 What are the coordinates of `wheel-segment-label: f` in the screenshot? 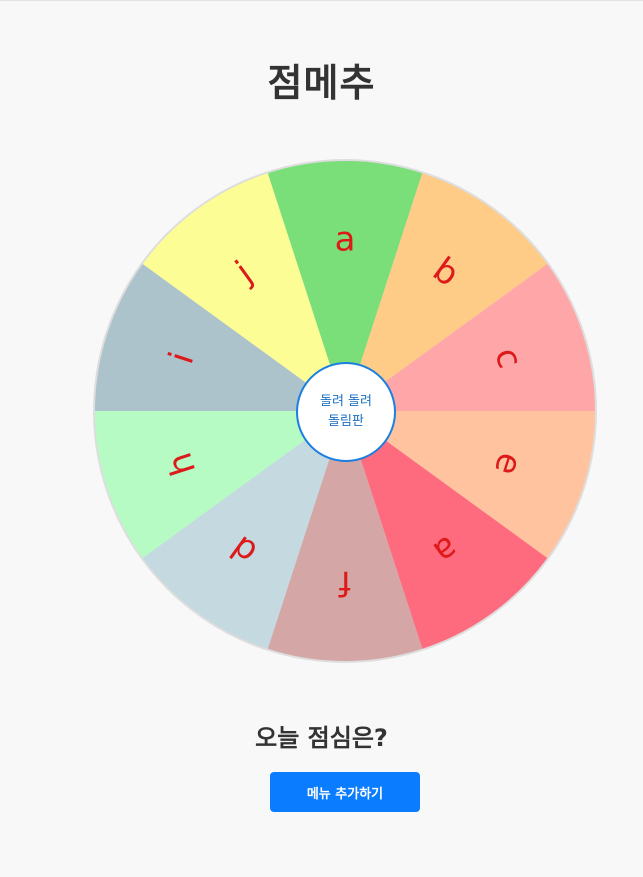 It's located at (344, 583).